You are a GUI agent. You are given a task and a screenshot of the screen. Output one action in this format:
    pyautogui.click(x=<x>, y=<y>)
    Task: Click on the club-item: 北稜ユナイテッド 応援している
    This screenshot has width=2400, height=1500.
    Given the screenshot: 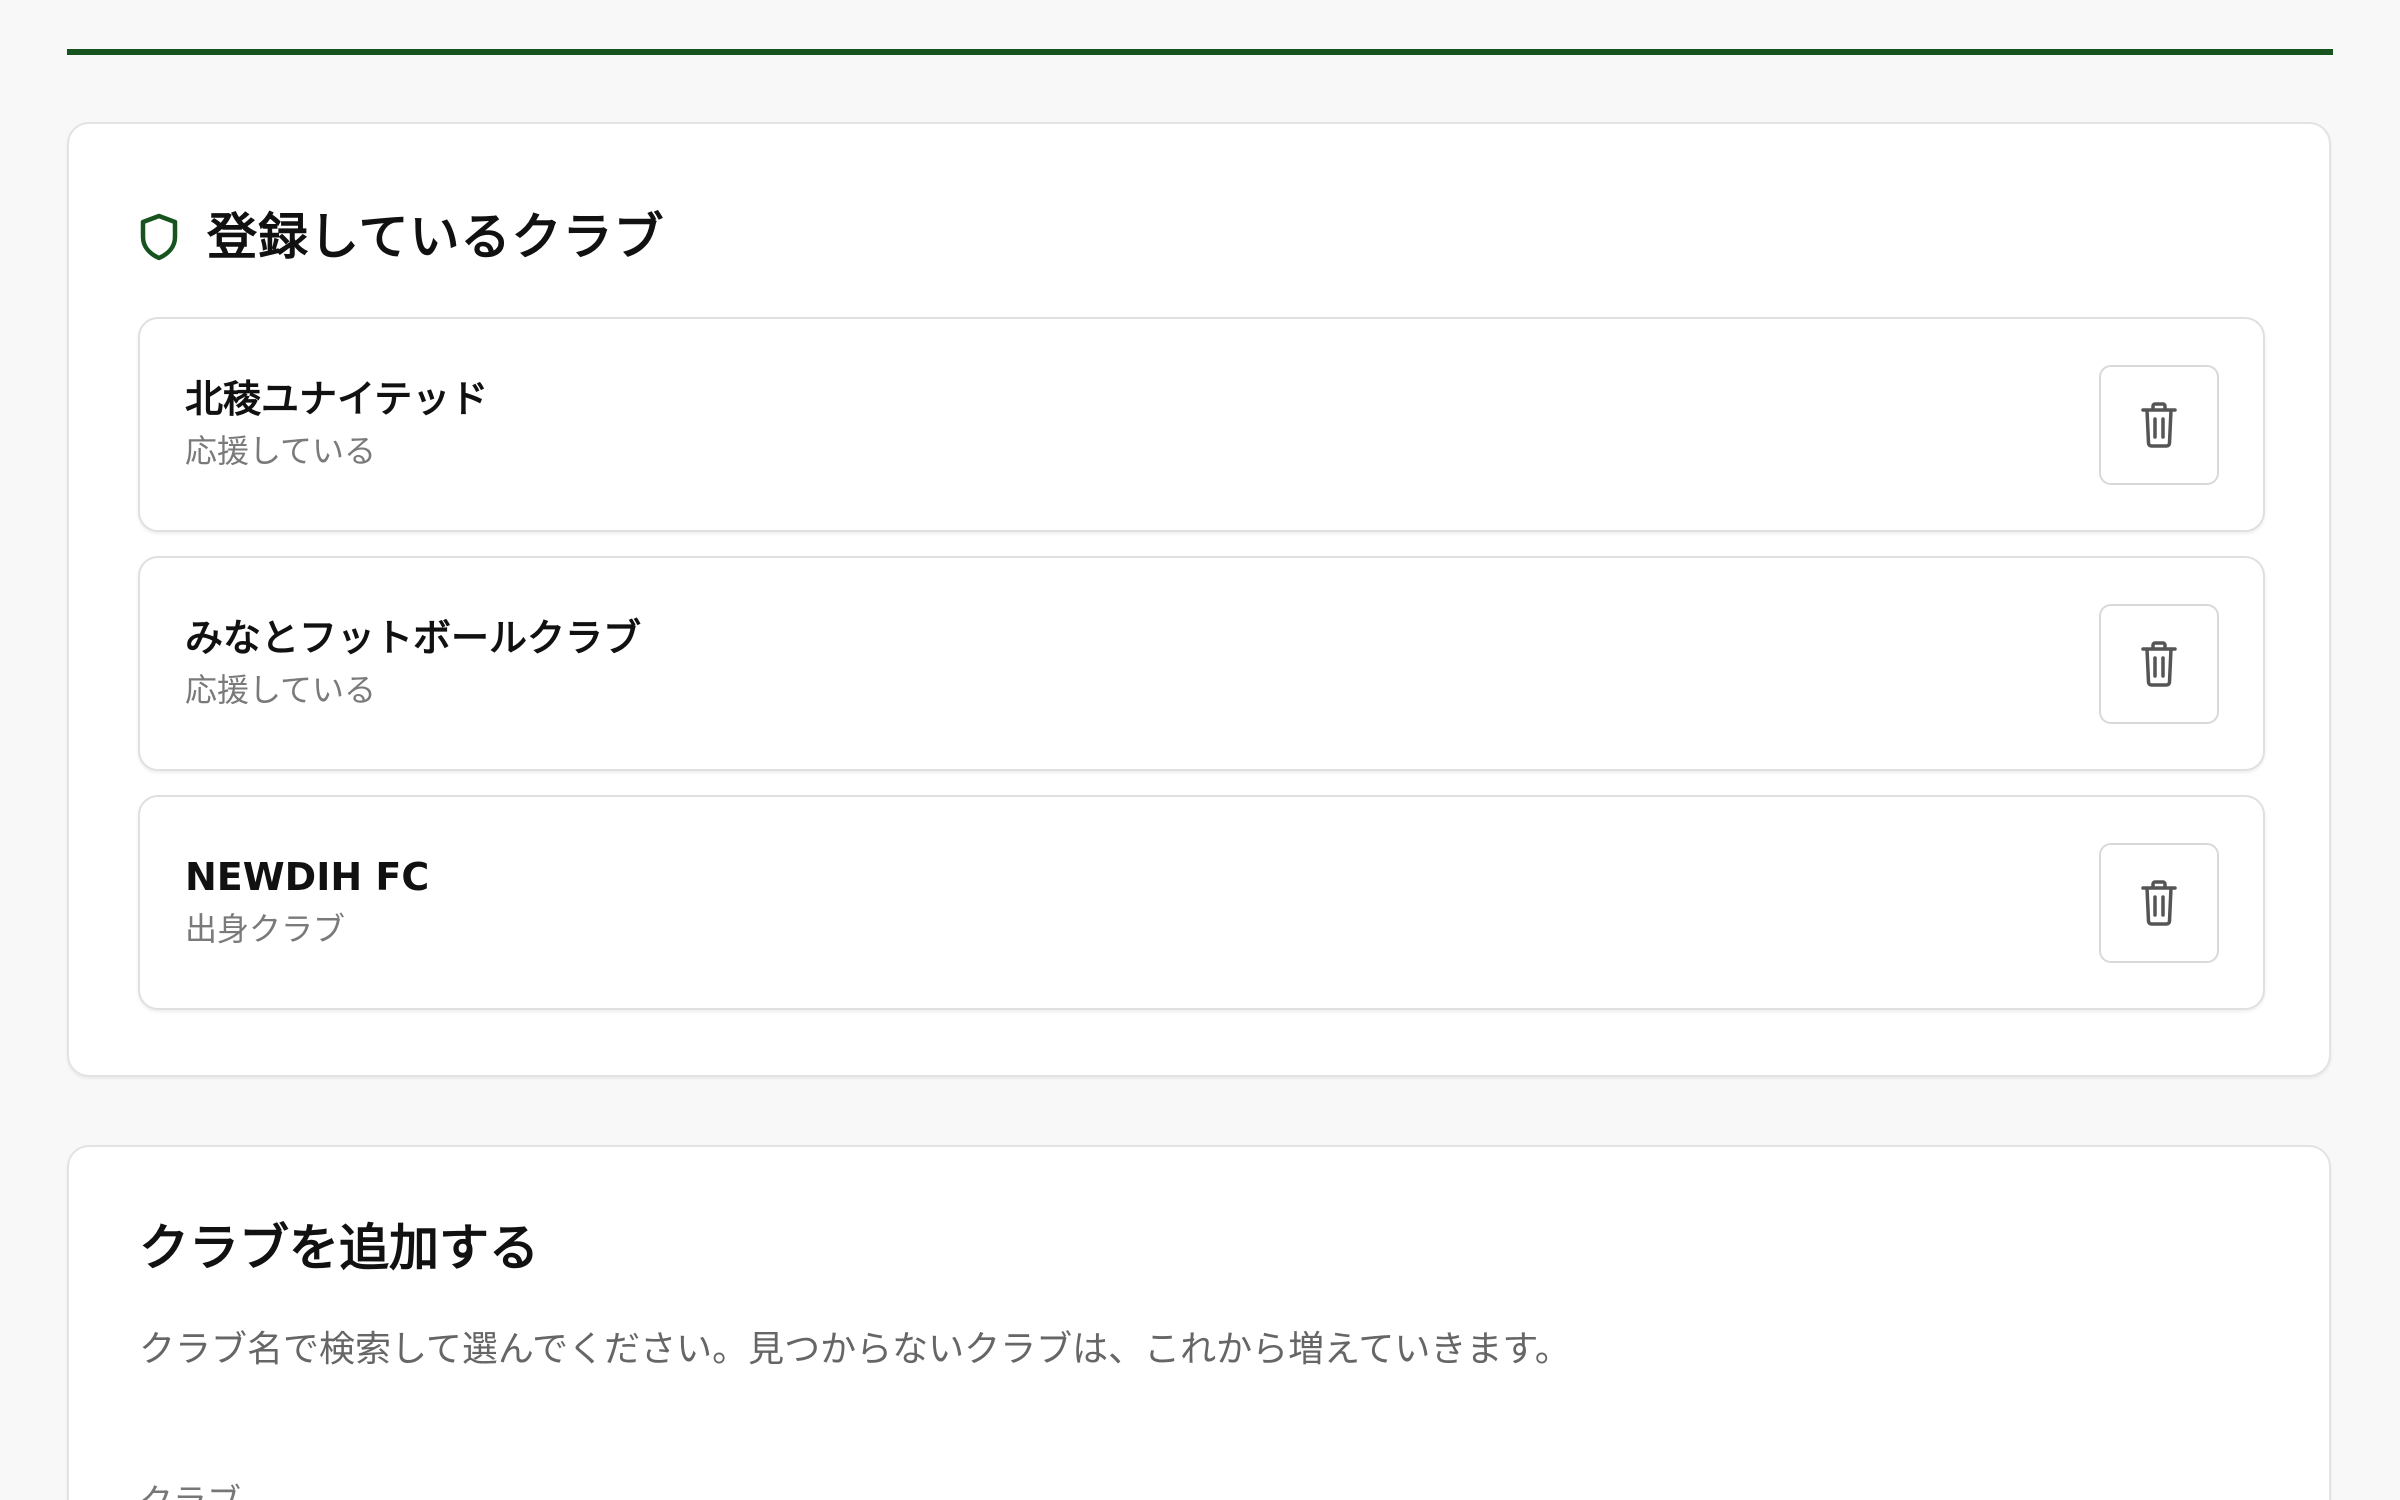 What is the action you would take?
    pyautogui.click(x=1201, y=424)
    